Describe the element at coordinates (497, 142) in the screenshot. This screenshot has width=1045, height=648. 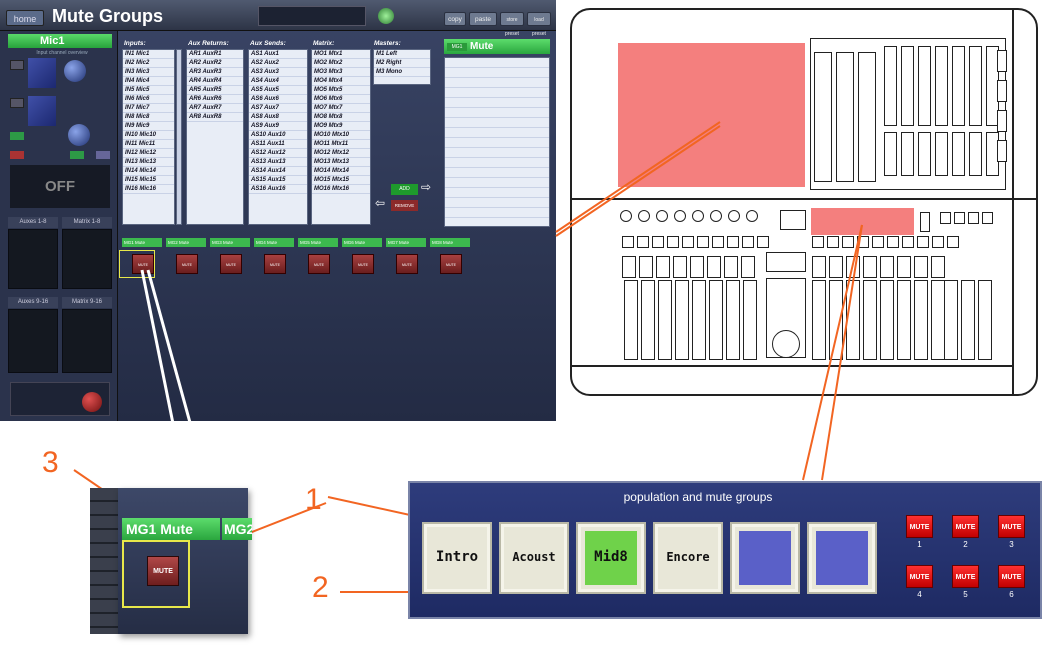
I see `mute-group-members-list` at that location.